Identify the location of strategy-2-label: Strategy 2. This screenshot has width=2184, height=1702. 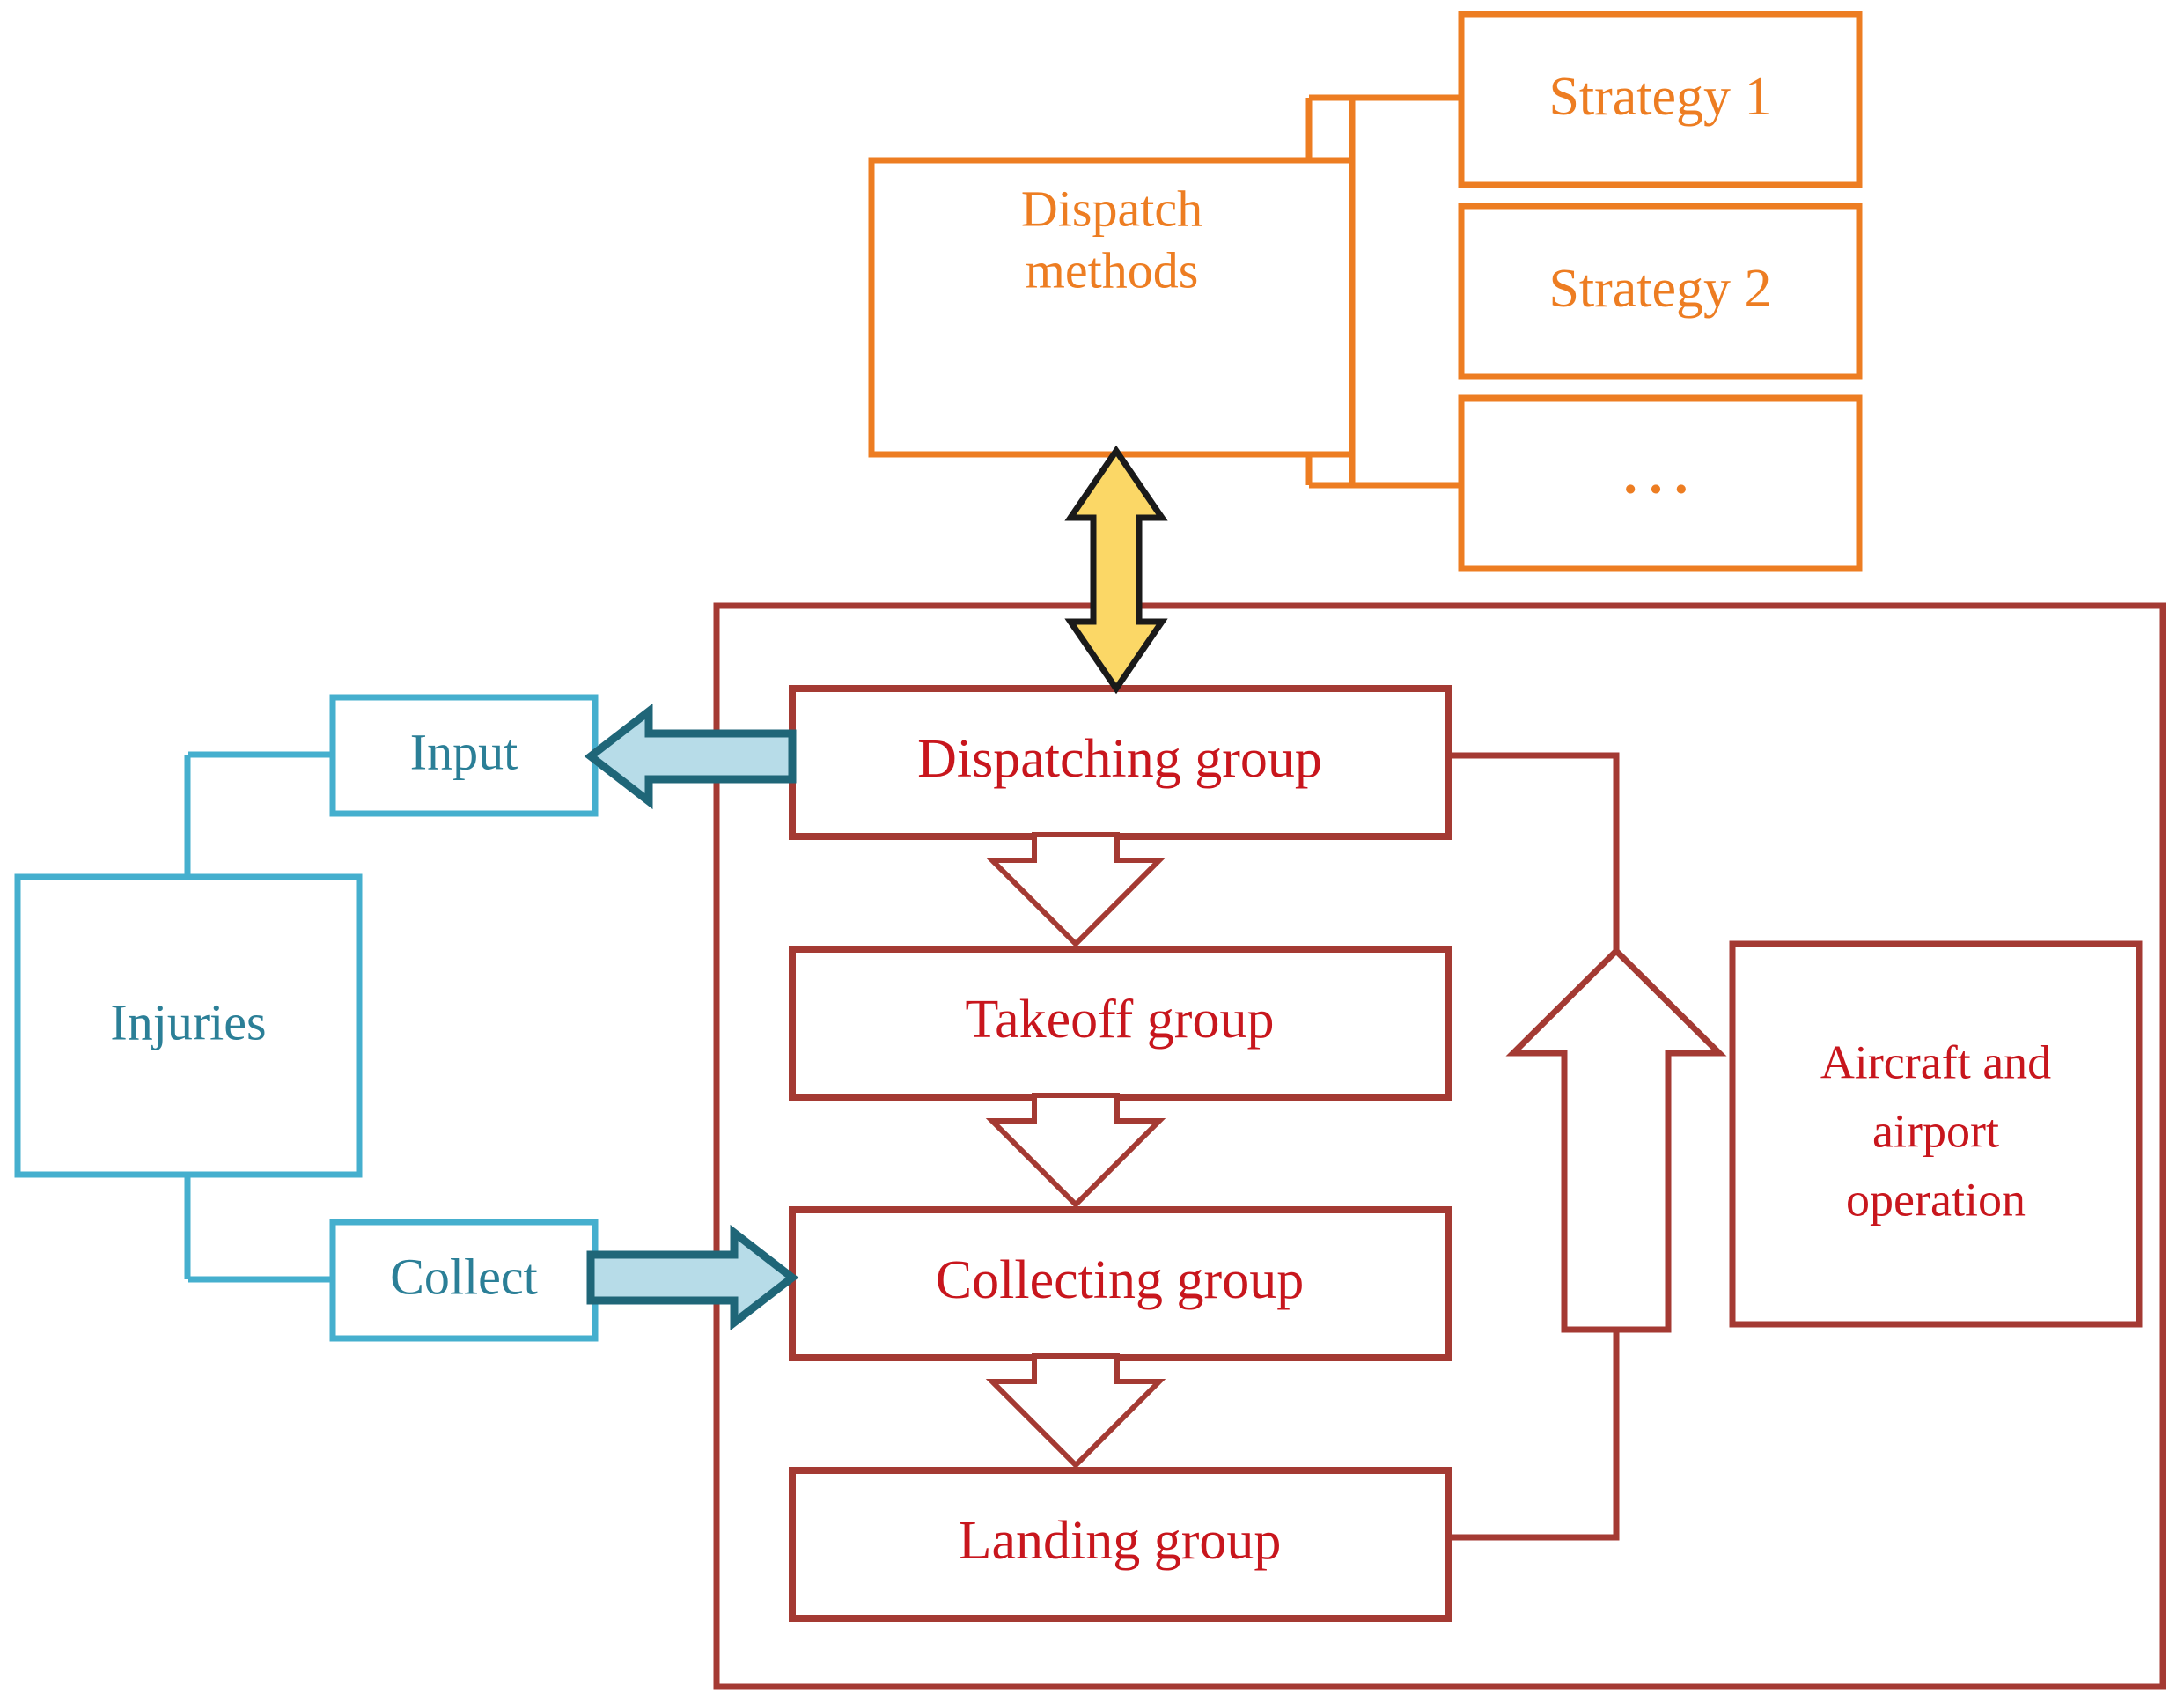
(1659, 289).